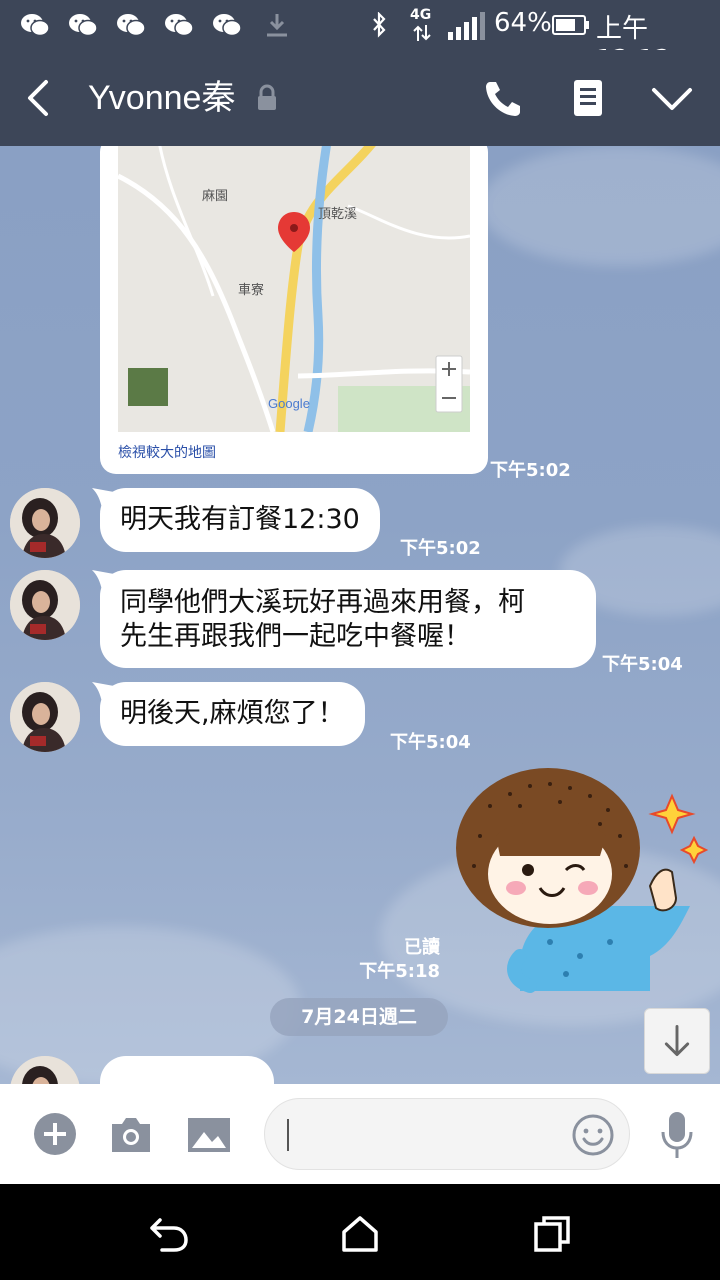 The height and width of the screenshot is (1280, 720). I want to click on location-map-card: 麻園 頂乾溪 車寮 Google 檢視較大的地圖, so click(294, 310).